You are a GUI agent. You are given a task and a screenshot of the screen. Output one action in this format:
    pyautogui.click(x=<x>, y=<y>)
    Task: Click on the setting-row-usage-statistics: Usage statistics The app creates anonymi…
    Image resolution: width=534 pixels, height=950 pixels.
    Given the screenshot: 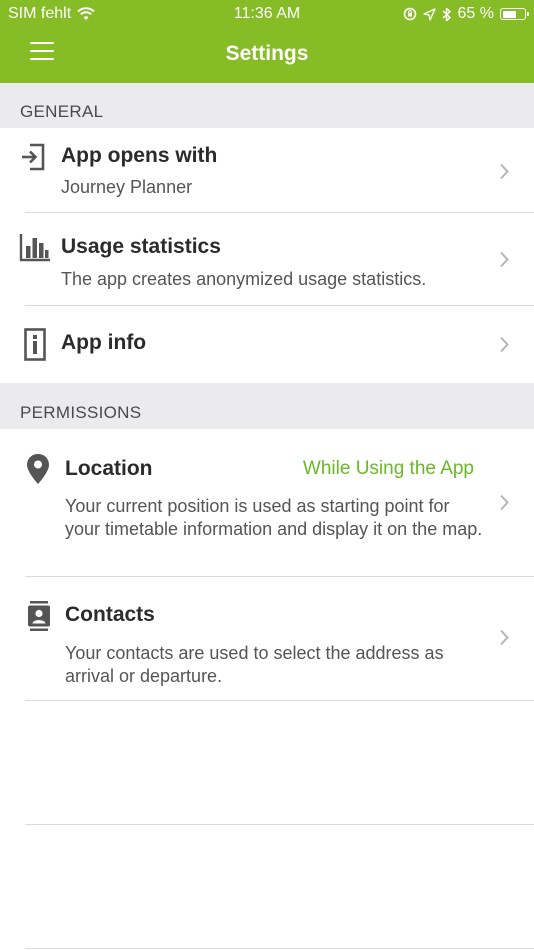 What is the action you would take?
    pyautogui.click(x=267, y=259)
    